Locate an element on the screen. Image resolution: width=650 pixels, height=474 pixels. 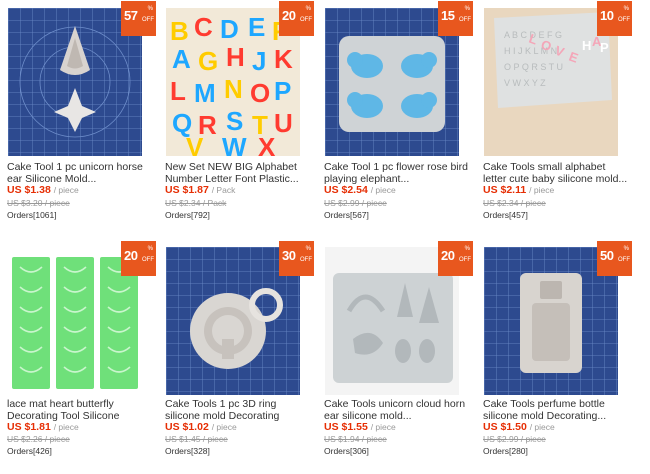
product-price: US $2.11 / piece is located at coordinates (518, 190).